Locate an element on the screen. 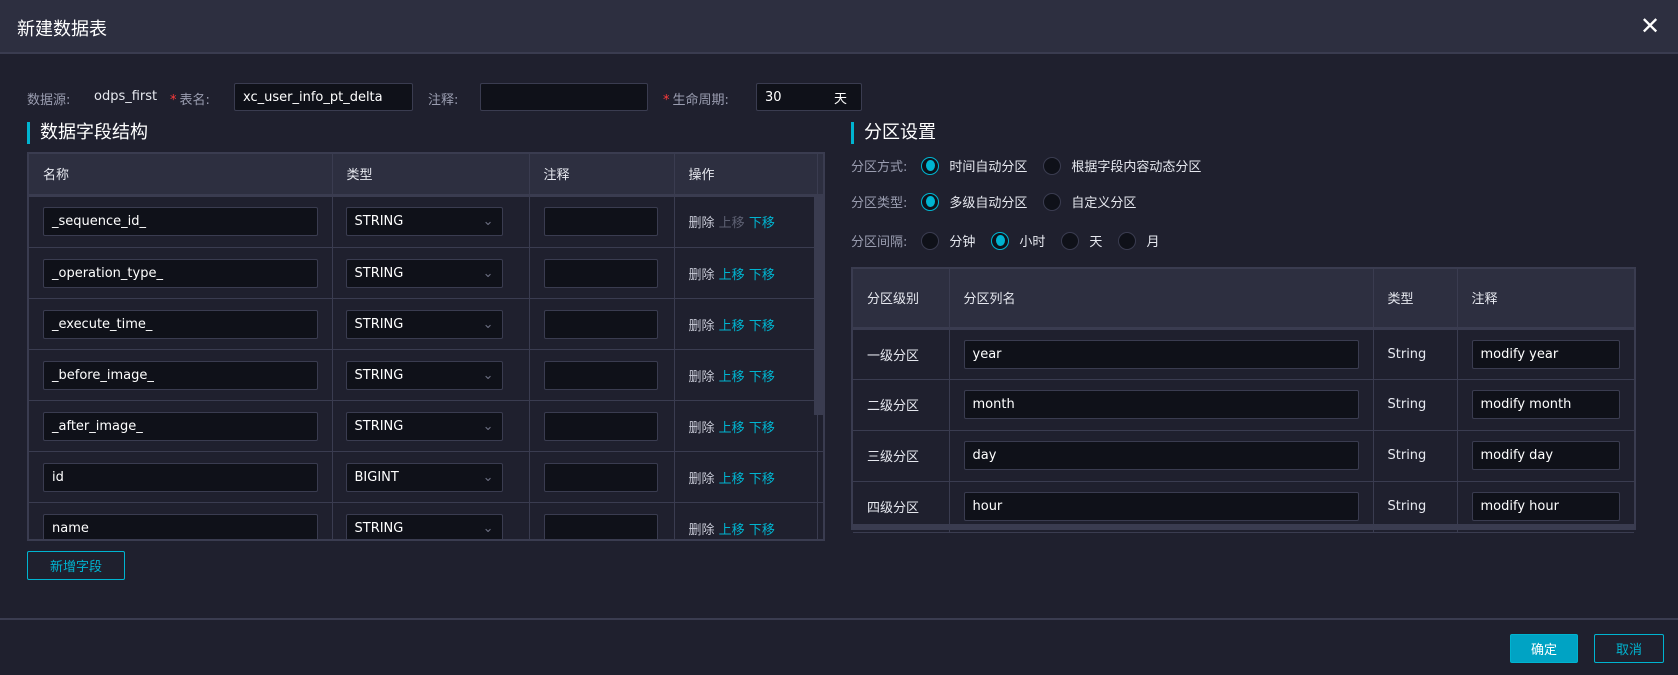 Image resolution: width=1678 pixels, height=675 pixels. partition-type-group: 分区类型: 多级自动分区 自定义分区 is located at coordinates (1001, 201).